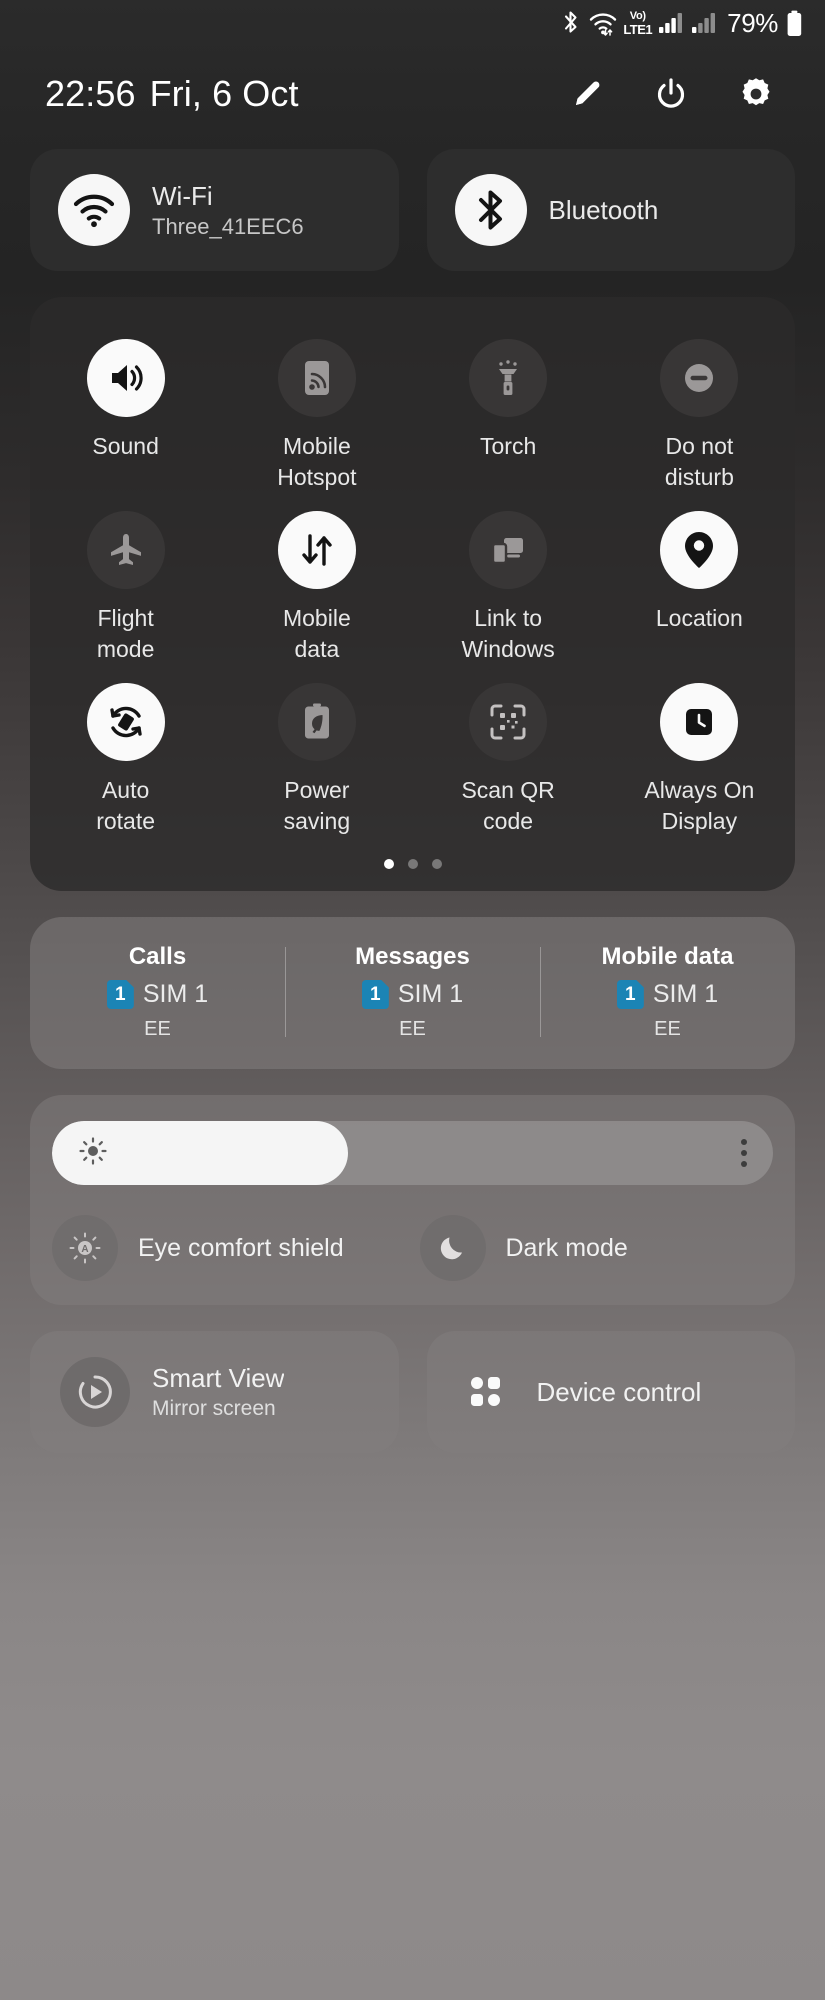 The width and height of the screenshot is (825, 2000). What do you see at coordinates (699, 588) in the screenshot?
I see `toggle-location: Location` at bounding box center [699, 588].